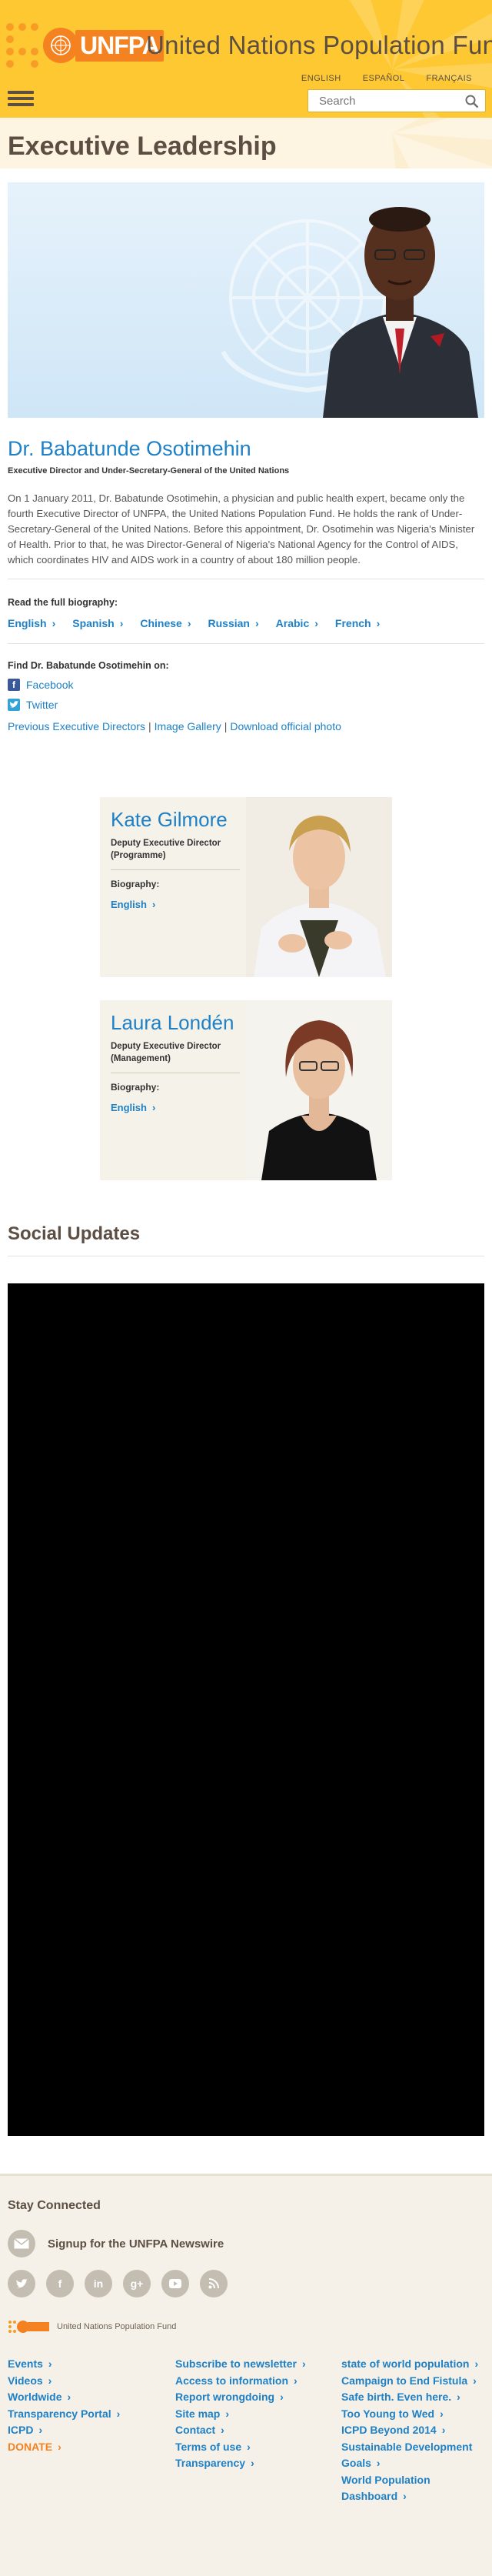  What do you see at coordinates (63, 603) in the screenshot?
I see `full-biography-label: Read the full biography:` at bounding box center [63, 603].